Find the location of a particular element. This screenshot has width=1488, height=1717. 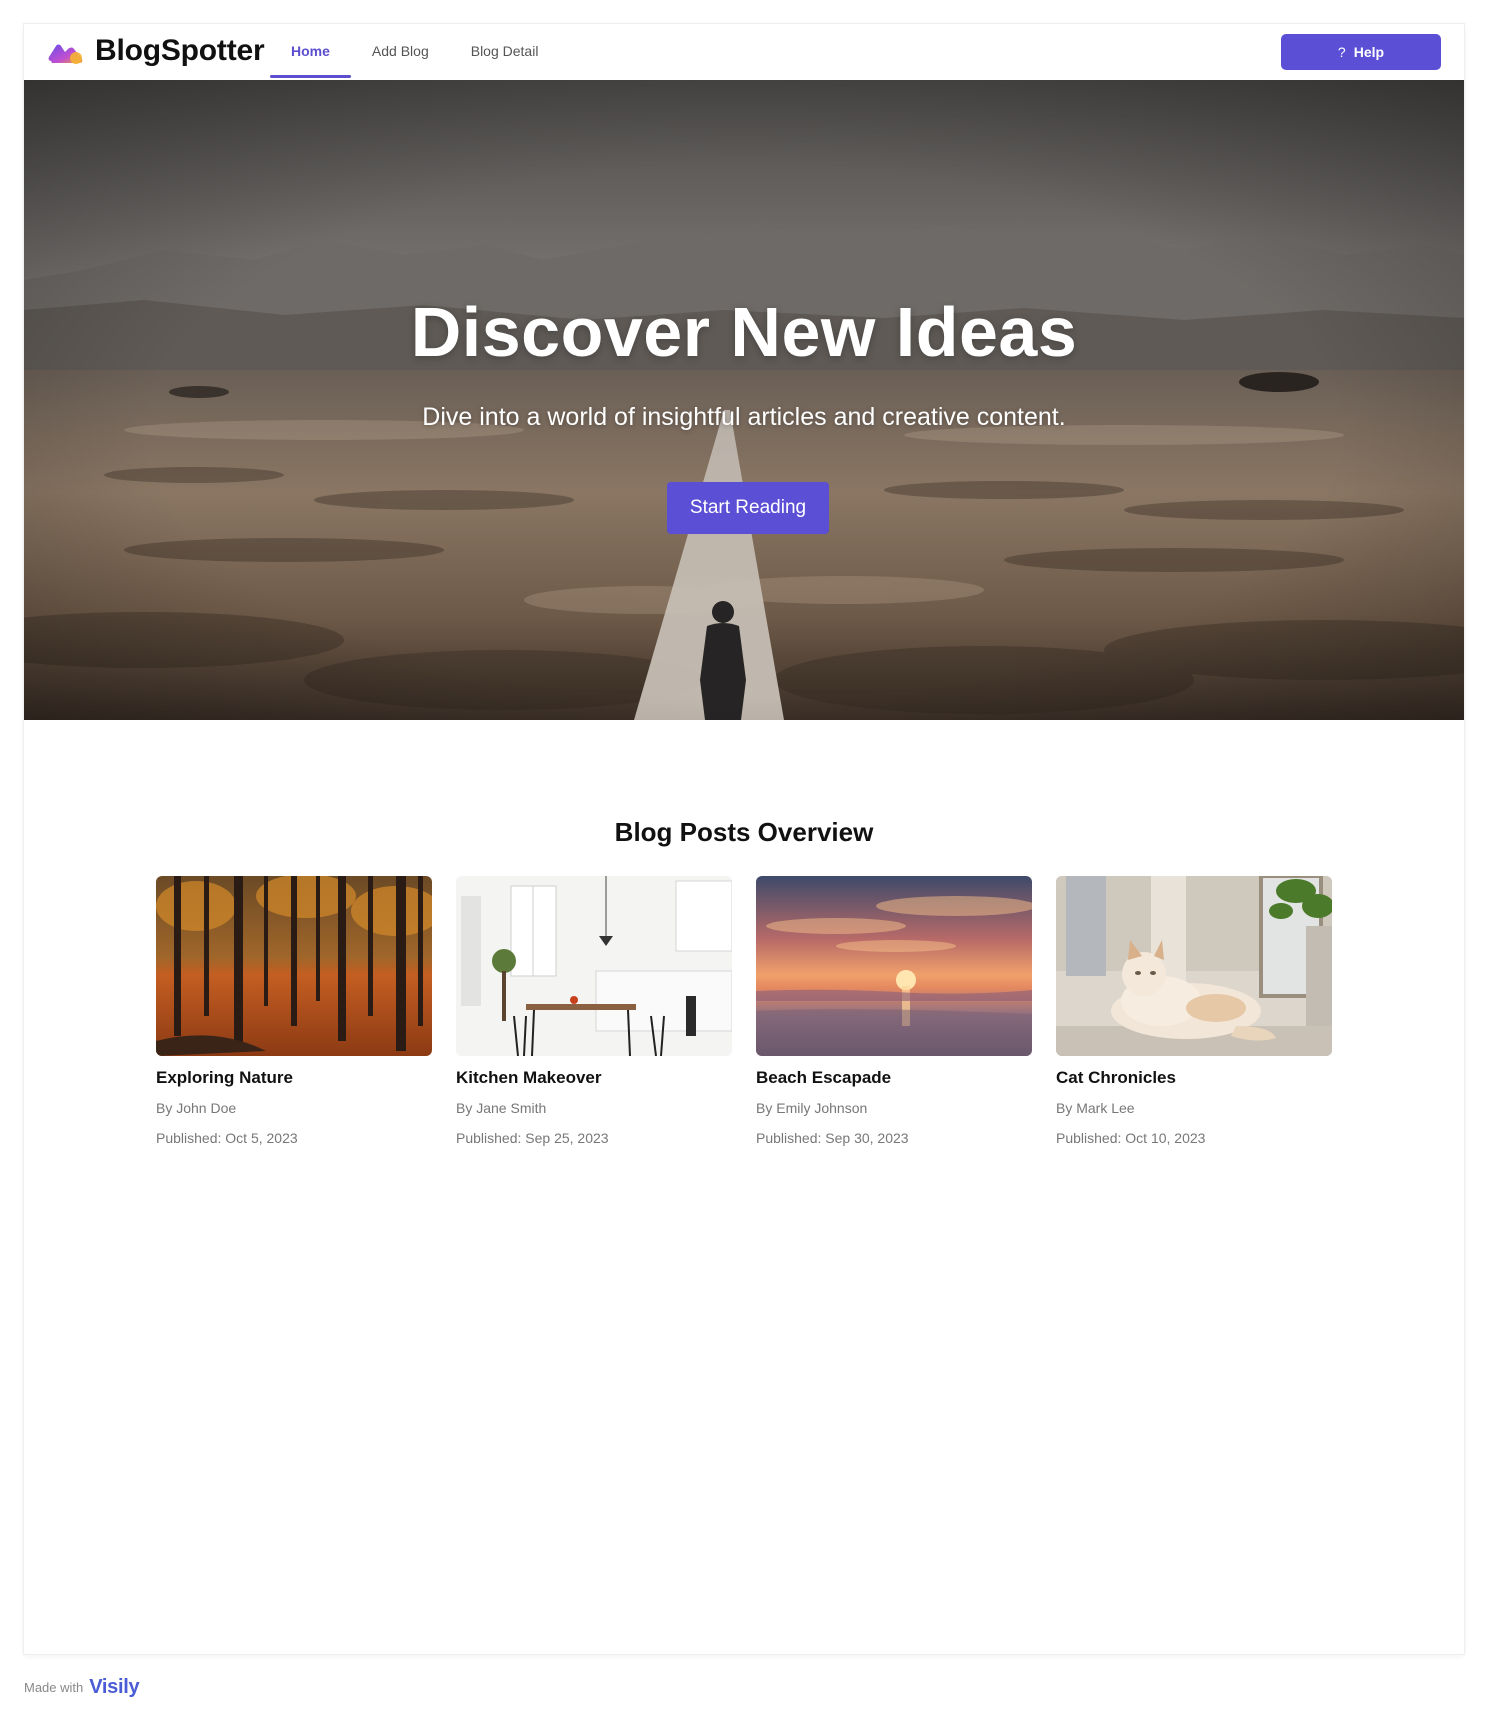

help-label: Help is located at coordinates (1369, 52).